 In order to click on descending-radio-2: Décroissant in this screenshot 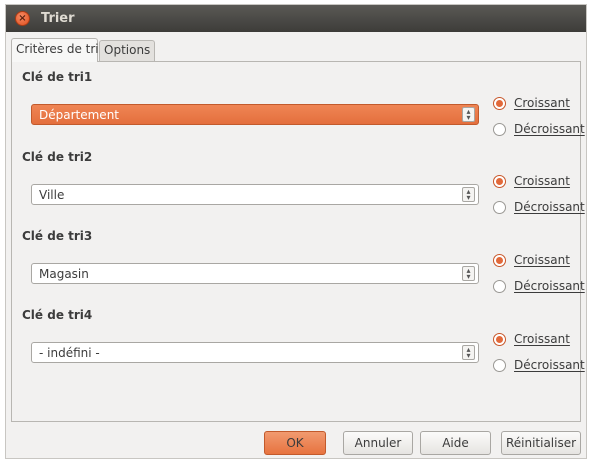, I will do `click(539, 207)`.